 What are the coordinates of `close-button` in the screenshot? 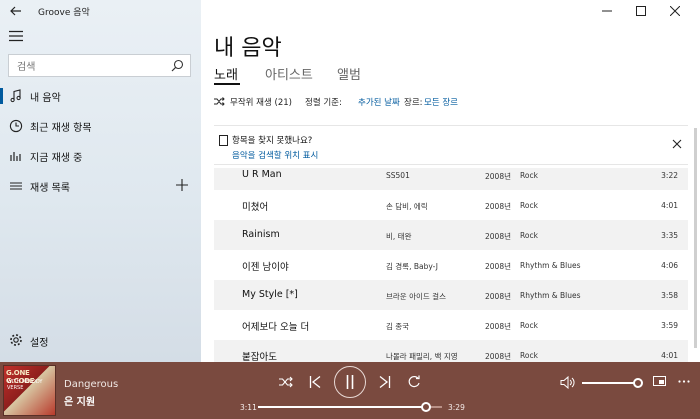 It's located at (675, 11).